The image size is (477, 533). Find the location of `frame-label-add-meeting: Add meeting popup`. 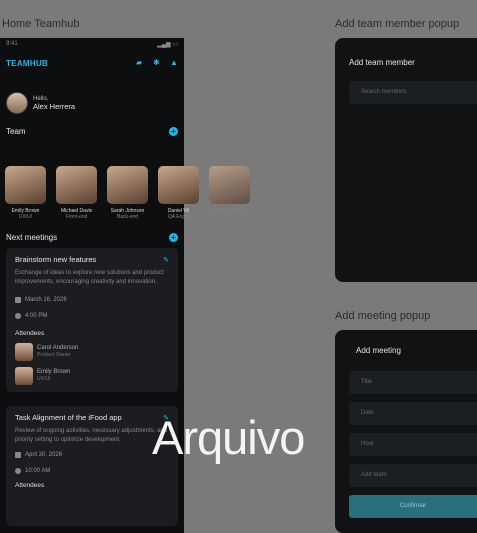

frame-label-add-meeting: Add meeting popup is located at coordinates (383, 316).